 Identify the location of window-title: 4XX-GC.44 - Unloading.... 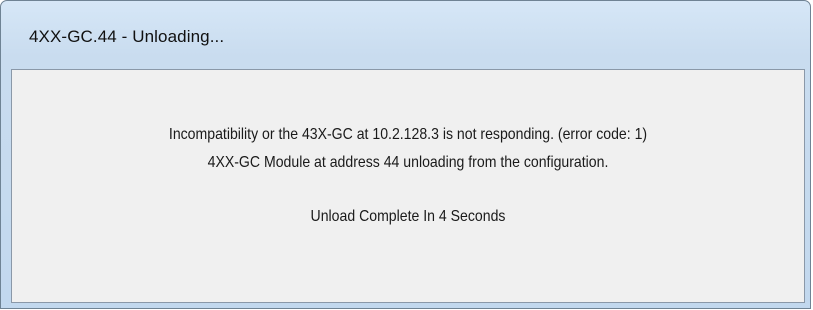
(127, 36).